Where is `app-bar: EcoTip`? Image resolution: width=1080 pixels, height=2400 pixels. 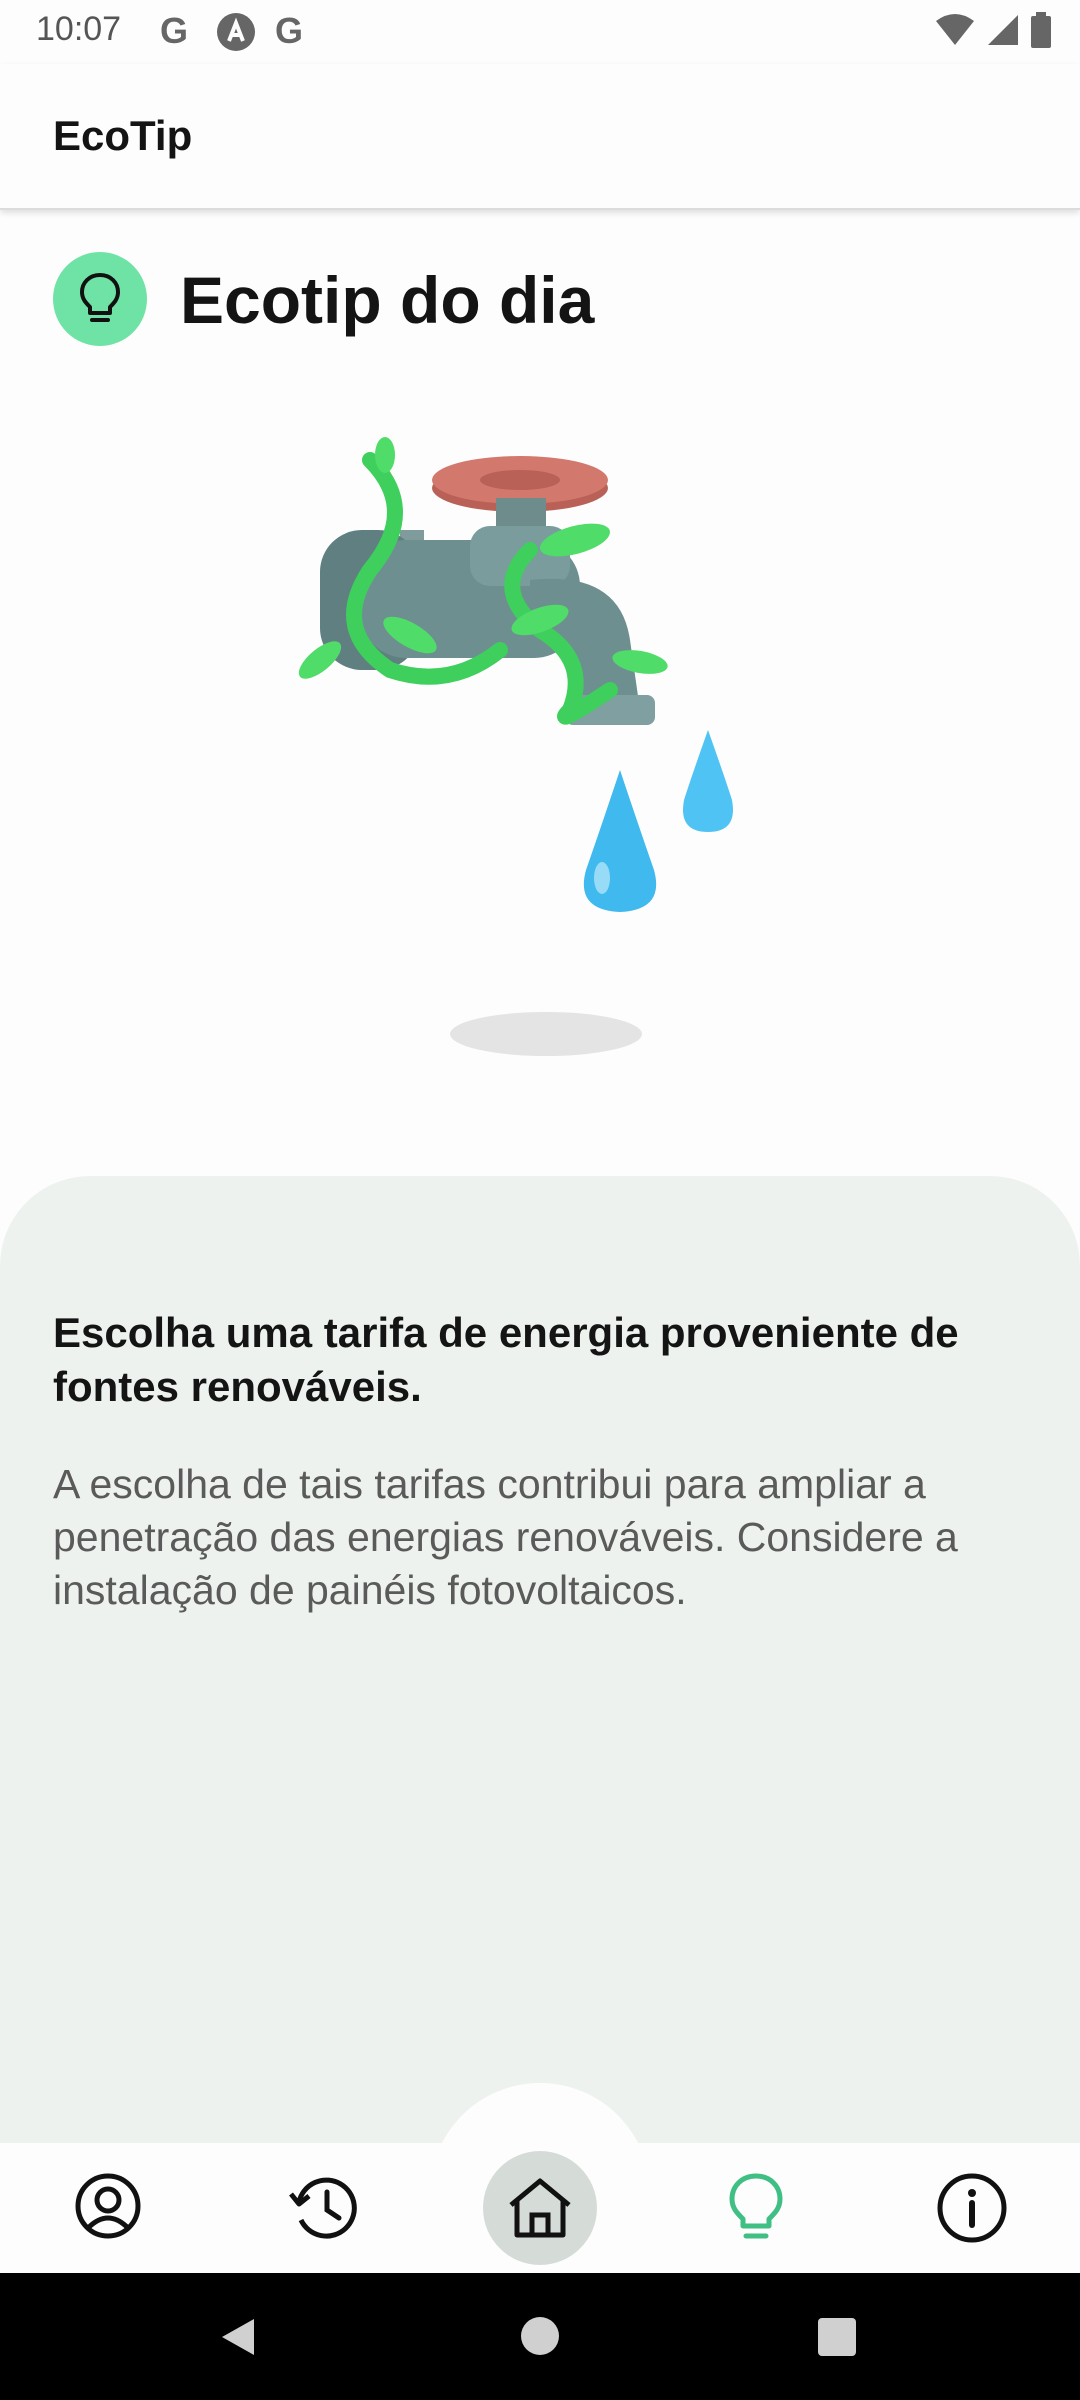 app-bar: EcoTip is located at coordinates (540, 137).